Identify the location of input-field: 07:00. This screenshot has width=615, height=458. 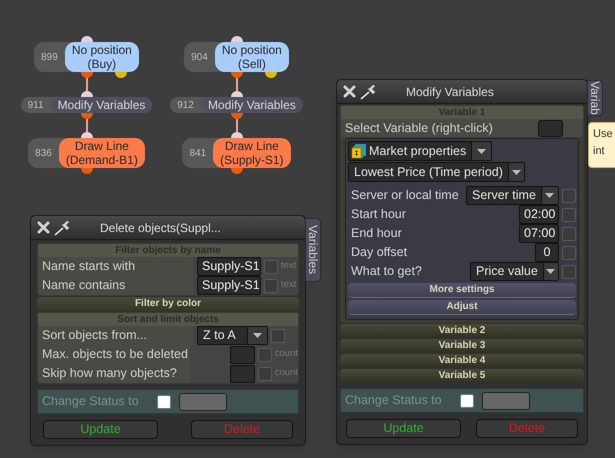
(539, 233).